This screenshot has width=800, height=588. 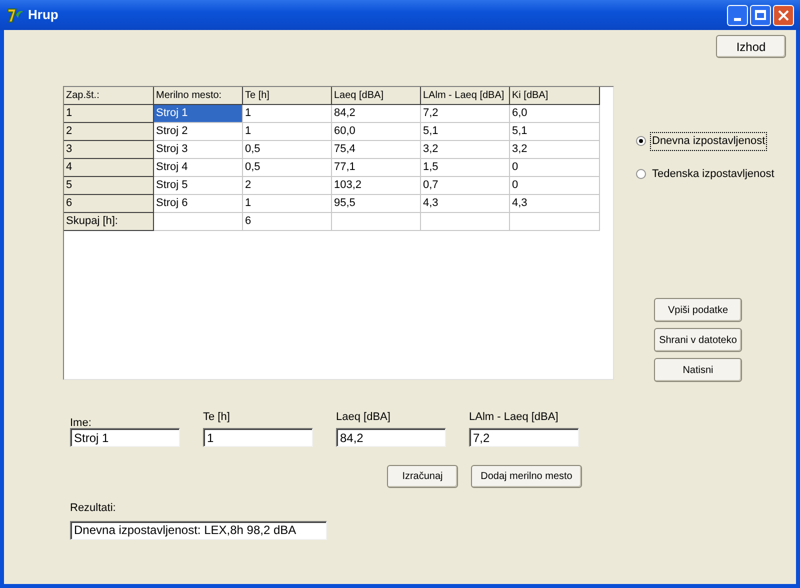 What do you see at coordinates (751, 46) in the screenshot?
I see `exit-button: Izhod` at bounding box center [751, 46].